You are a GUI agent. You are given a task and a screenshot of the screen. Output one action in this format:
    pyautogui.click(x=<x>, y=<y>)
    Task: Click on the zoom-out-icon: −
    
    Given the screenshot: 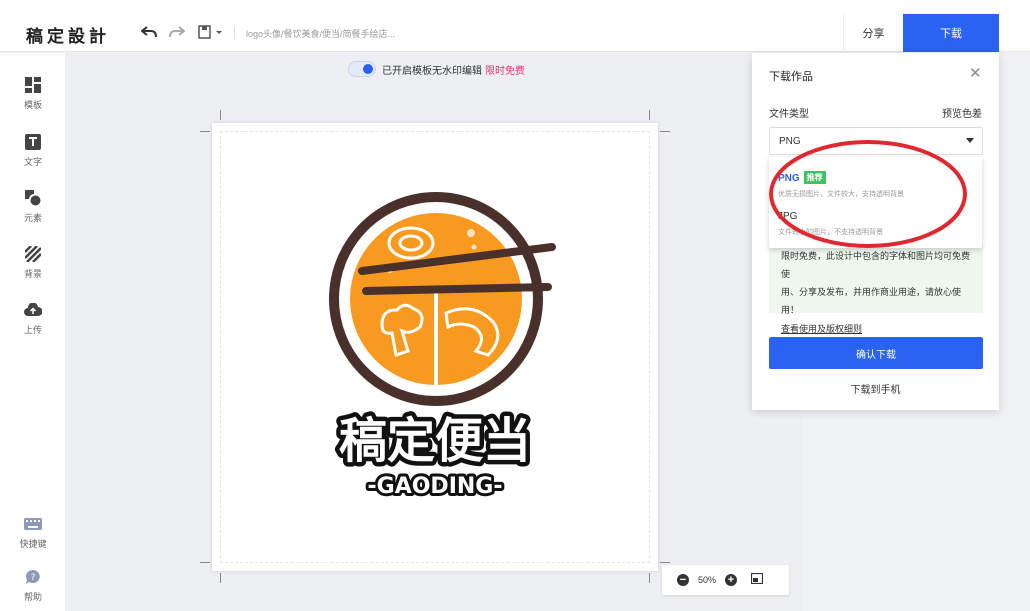 What is the action you would take?
    pyautogui.click(x=683, y=580)
    